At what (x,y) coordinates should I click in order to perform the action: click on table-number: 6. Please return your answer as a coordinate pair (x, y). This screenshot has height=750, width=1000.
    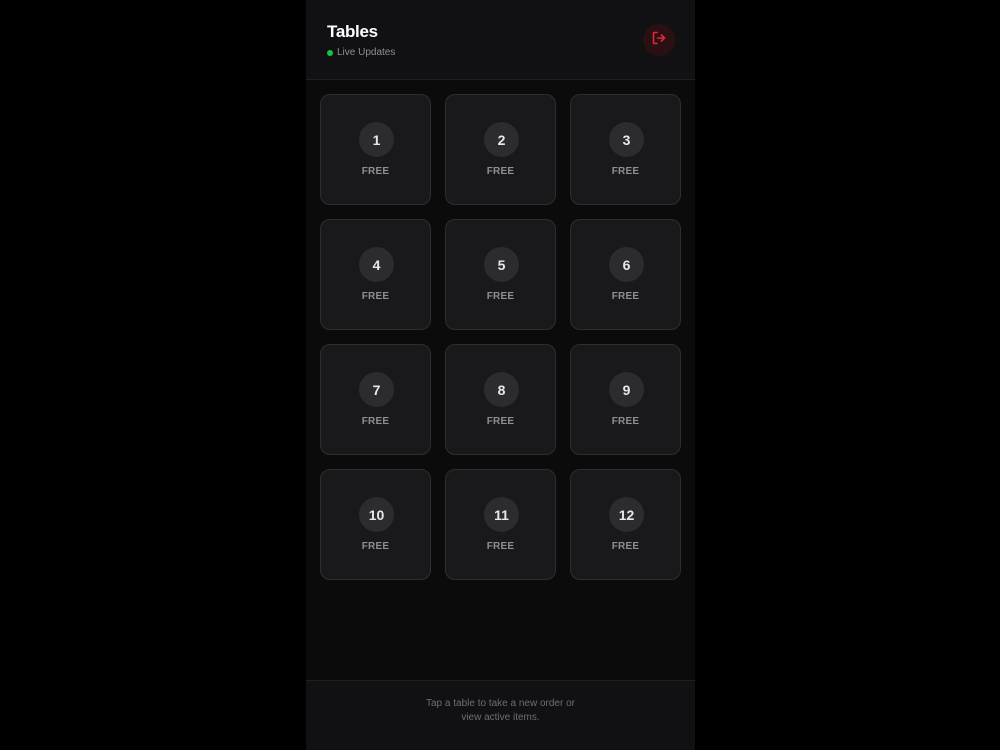
    Looking at the image, I should click on (626, 264).